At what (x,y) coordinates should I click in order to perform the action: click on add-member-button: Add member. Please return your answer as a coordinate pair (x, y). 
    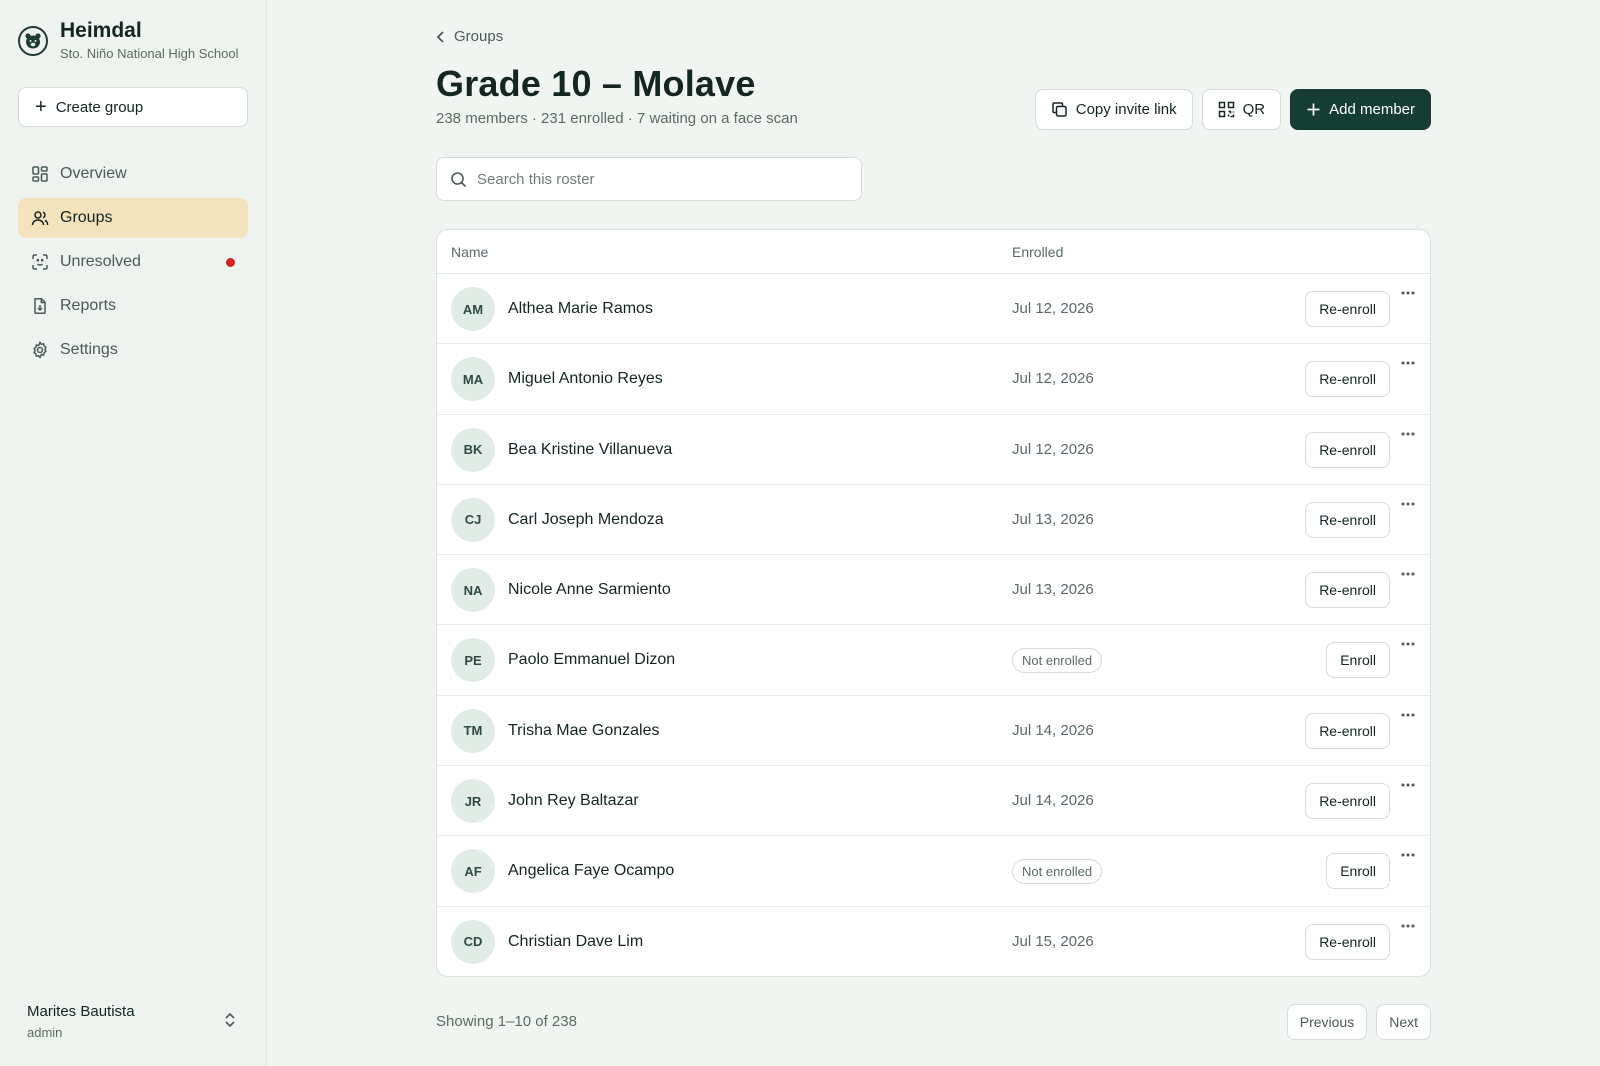
    Looking at the image, I should click on (1360, 109).